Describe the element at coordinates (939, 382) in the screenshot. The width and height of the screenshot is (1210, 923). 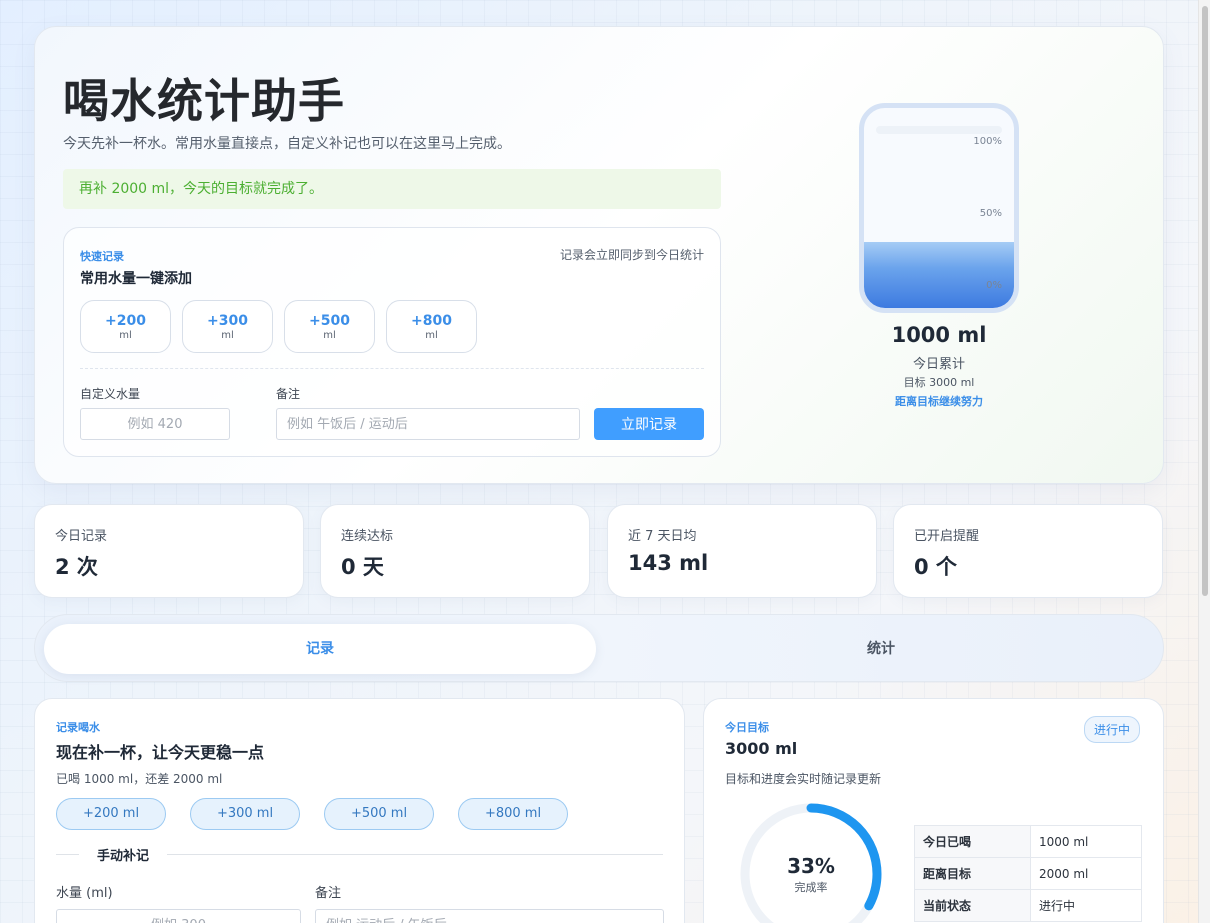
I see `cup-goal: 目标 3000 ml` at that location.